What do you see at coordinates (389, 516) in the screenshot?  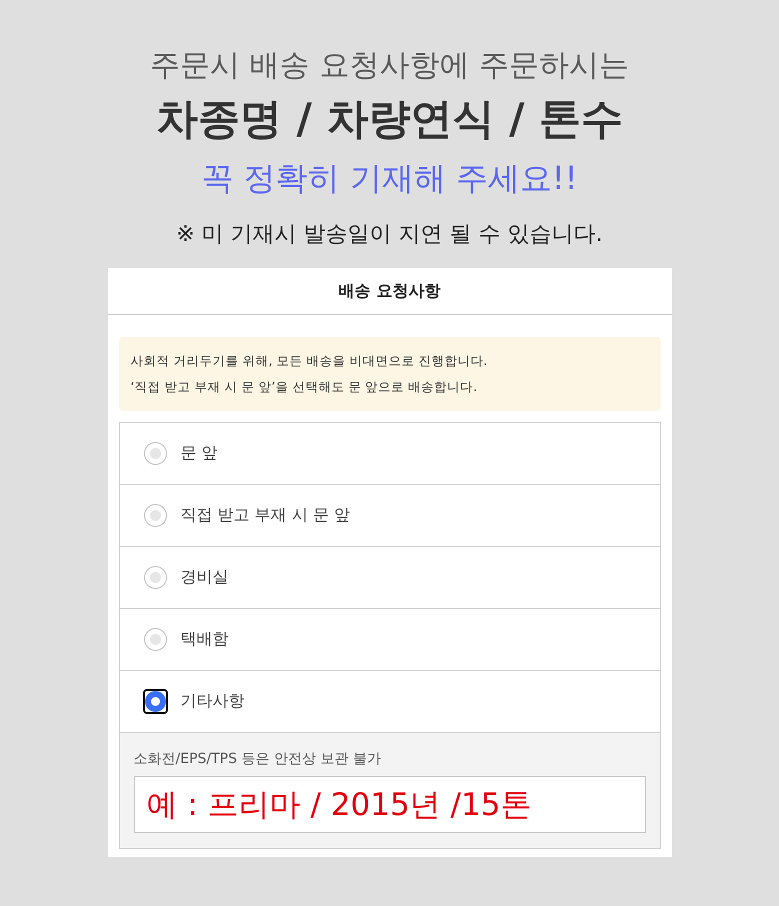 I see `option-row: 직접 받고 부재 시 문 앞` at bounding box center [389, 516].